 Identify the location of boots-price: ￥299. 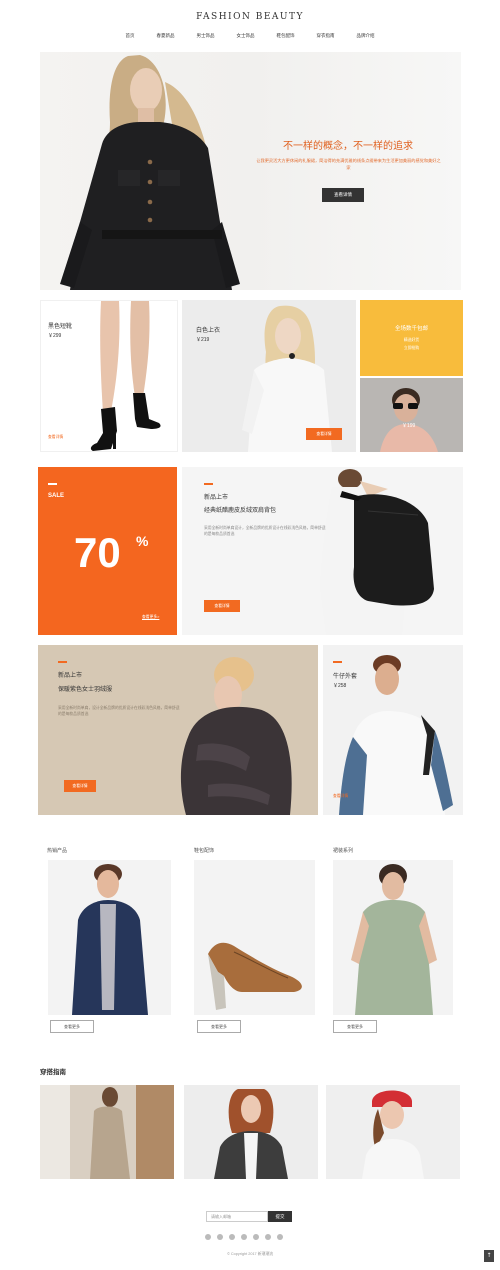
(55, 336).